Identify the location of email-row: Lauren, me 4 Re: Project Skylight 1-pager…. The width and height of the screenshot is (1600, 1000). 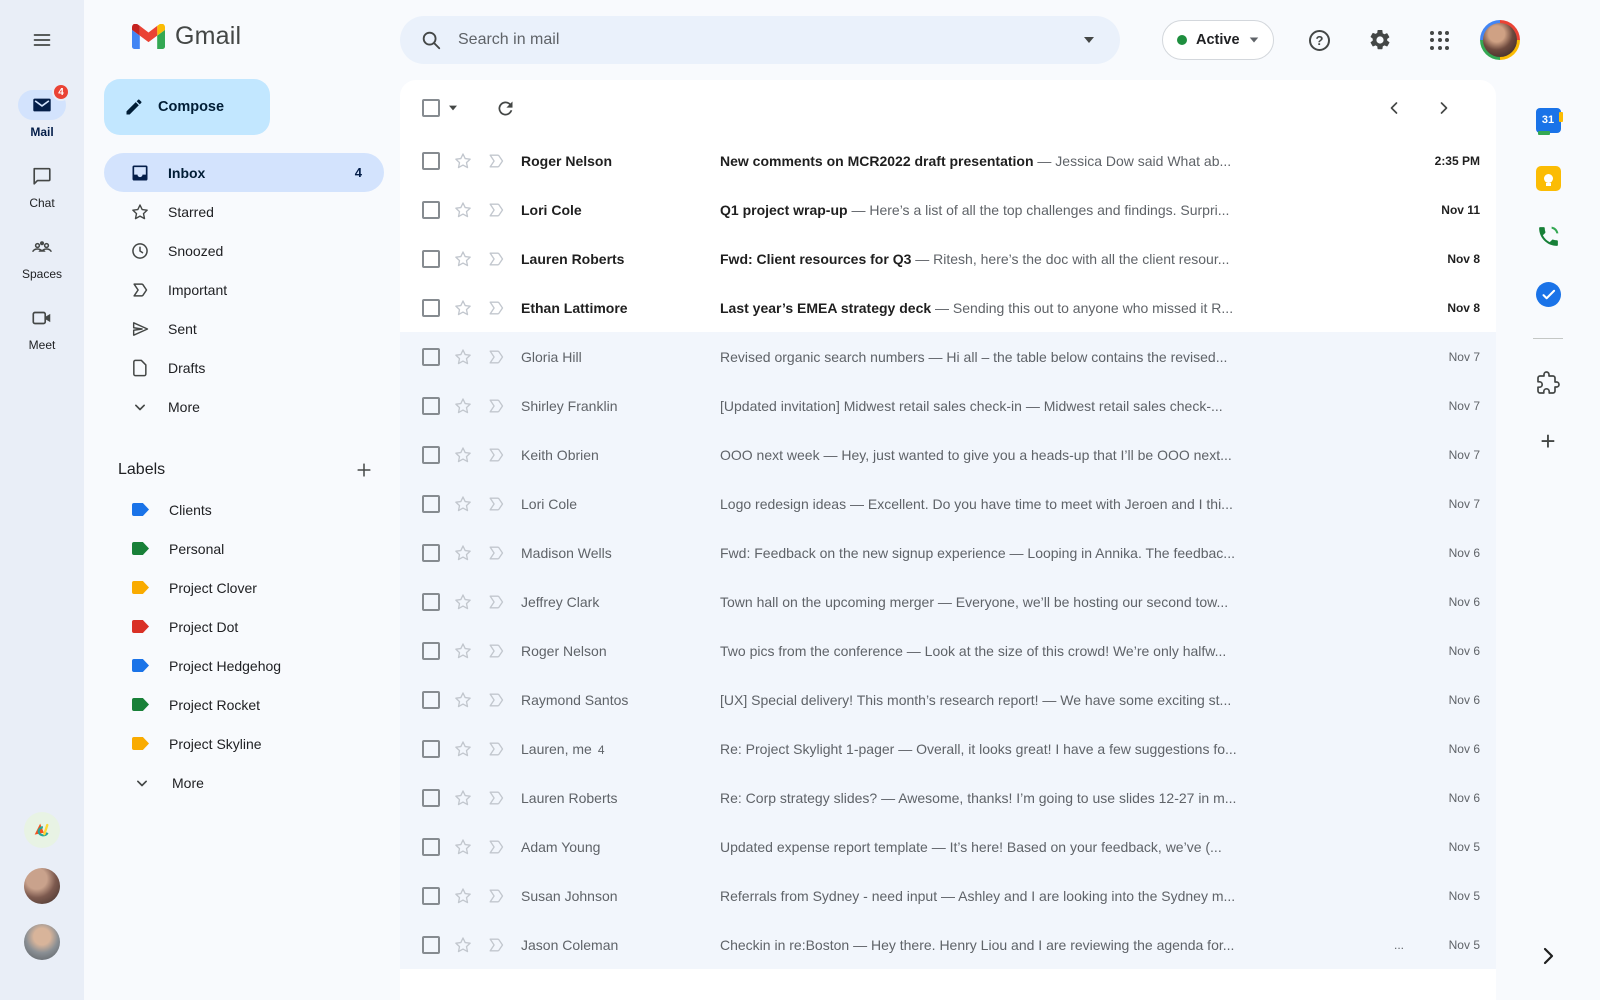
(948, 748).